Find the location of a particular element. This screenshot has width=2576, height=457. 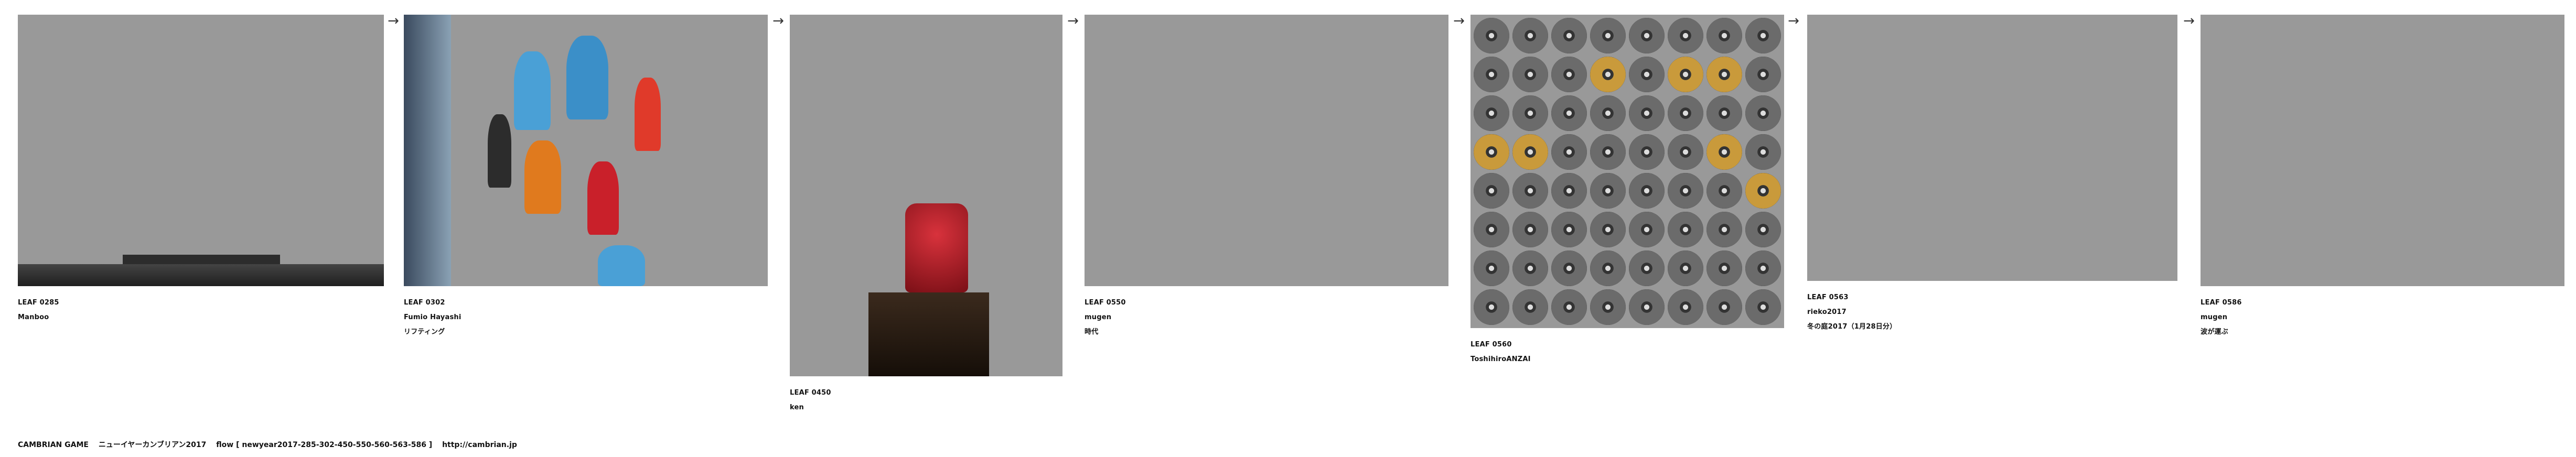

leaf-card-0285: LEAF 0285 Manboo is located at coordinates (201, 170).